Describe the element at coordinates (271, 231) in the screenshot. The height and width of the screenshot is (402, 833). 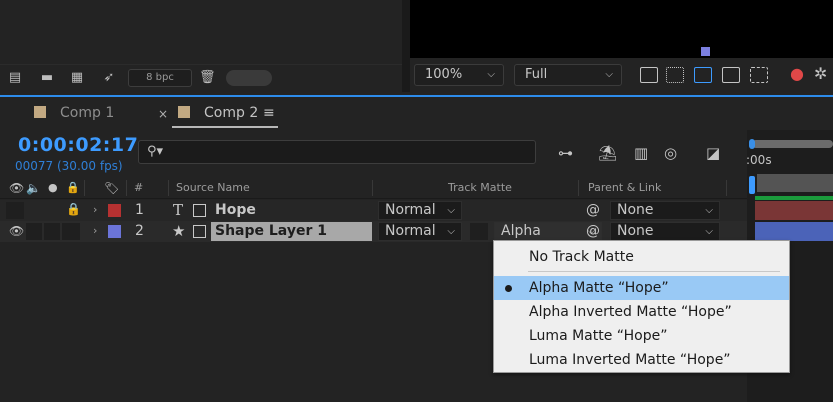
I see `layer-name: Shape Layer 1` at that location.